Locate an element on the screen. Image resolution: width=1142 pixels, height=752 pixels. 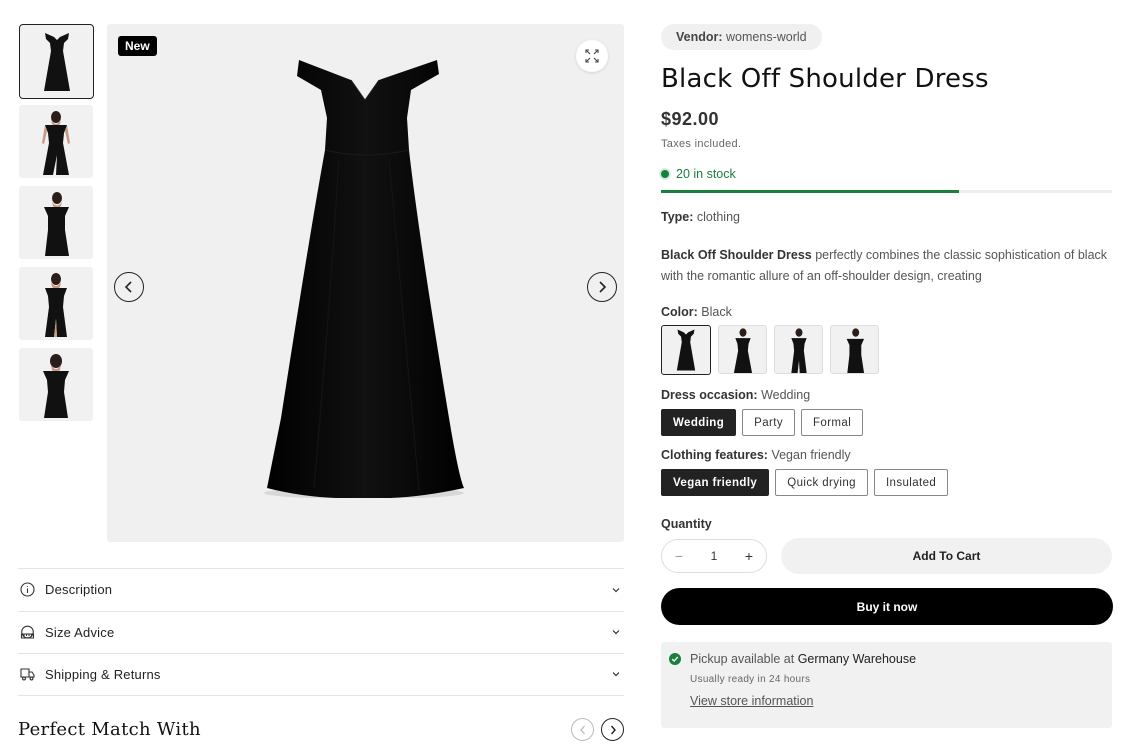
accordion-shipping-returns: Shipping & Returns is located at coordinates (321, 674).